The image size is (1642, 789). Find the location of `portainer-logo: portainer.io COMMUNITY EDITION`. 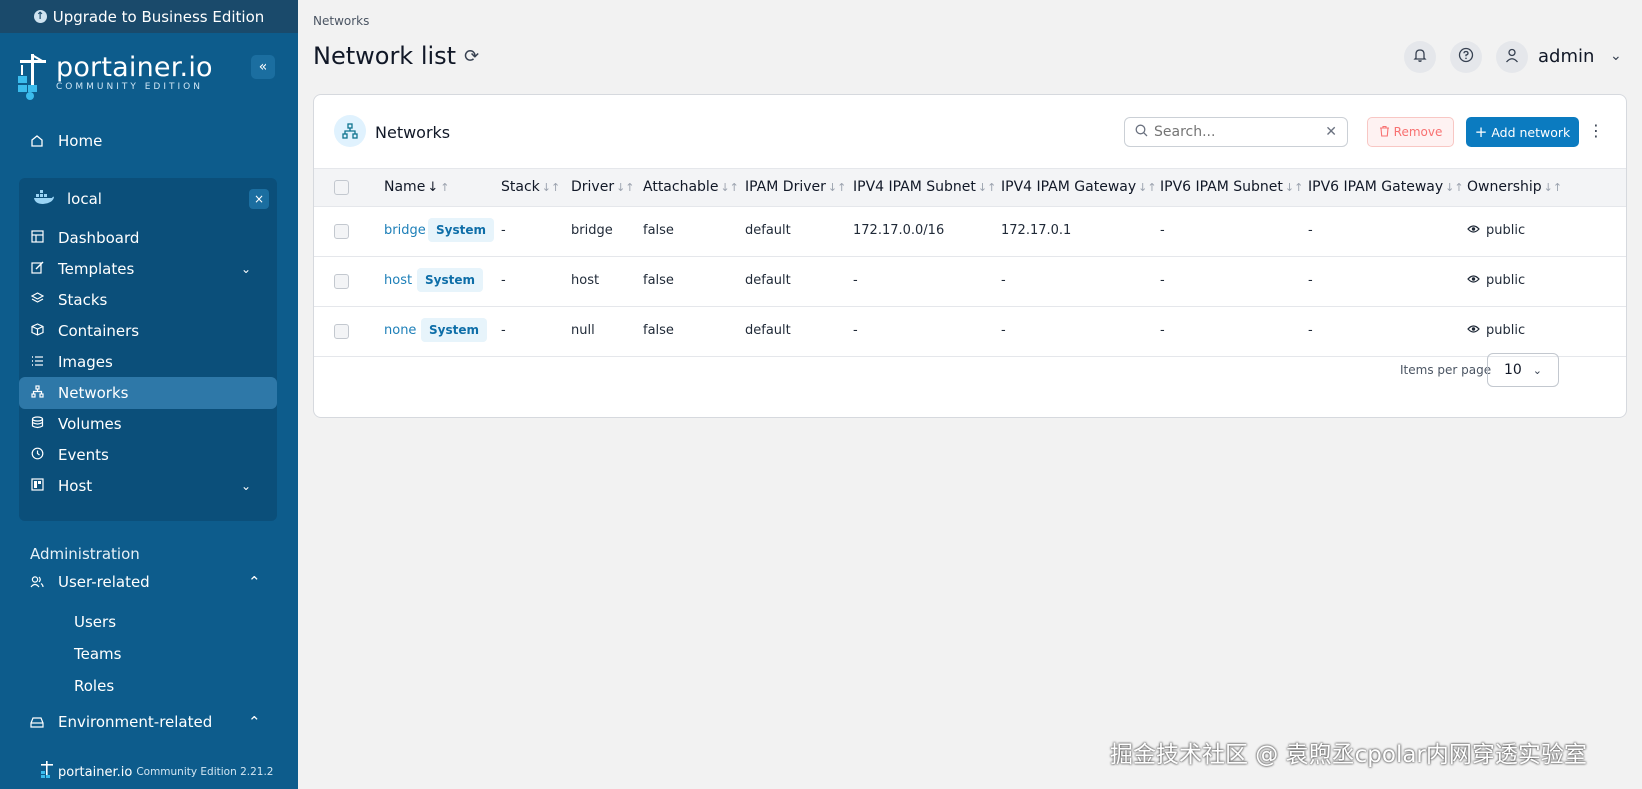

portainer-logo: portainer.io COMMUNITY EDITION is located at coordinates (114, 76).